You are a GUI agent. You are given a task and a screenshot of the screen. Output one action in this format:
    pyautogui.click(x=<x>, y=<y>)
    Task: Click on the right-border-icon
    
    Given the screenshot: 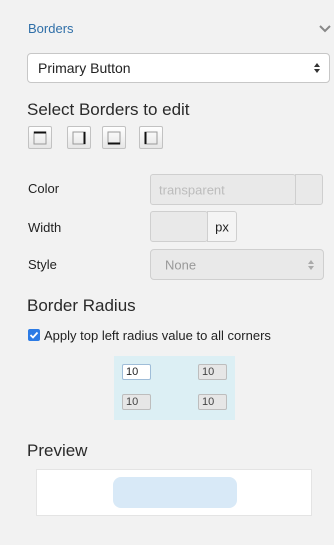 What is the action you would take?
    pyautogui.click(x=79, y=138)
    